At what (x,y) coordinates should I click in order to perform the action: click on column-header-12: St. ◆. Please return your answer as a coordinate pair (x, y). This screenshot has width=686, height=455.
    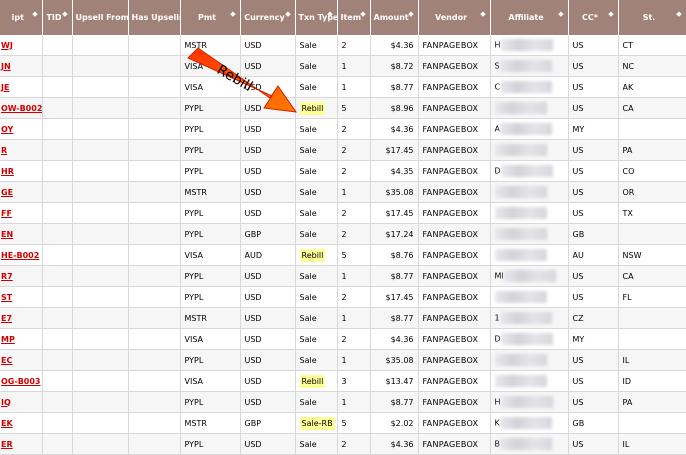
    Looking at the image, I should click on (652, 17).